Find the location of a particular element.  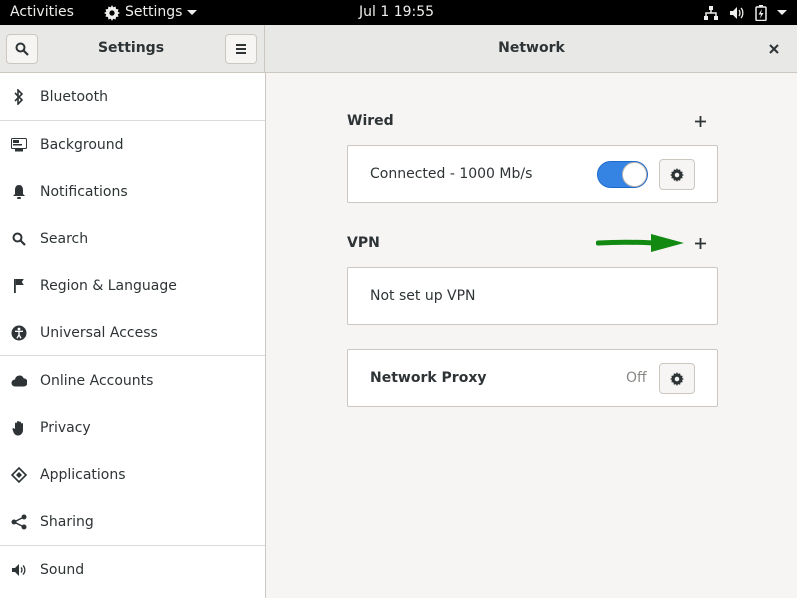

header-bar: Settings Network is located at coordinates (398, 49).